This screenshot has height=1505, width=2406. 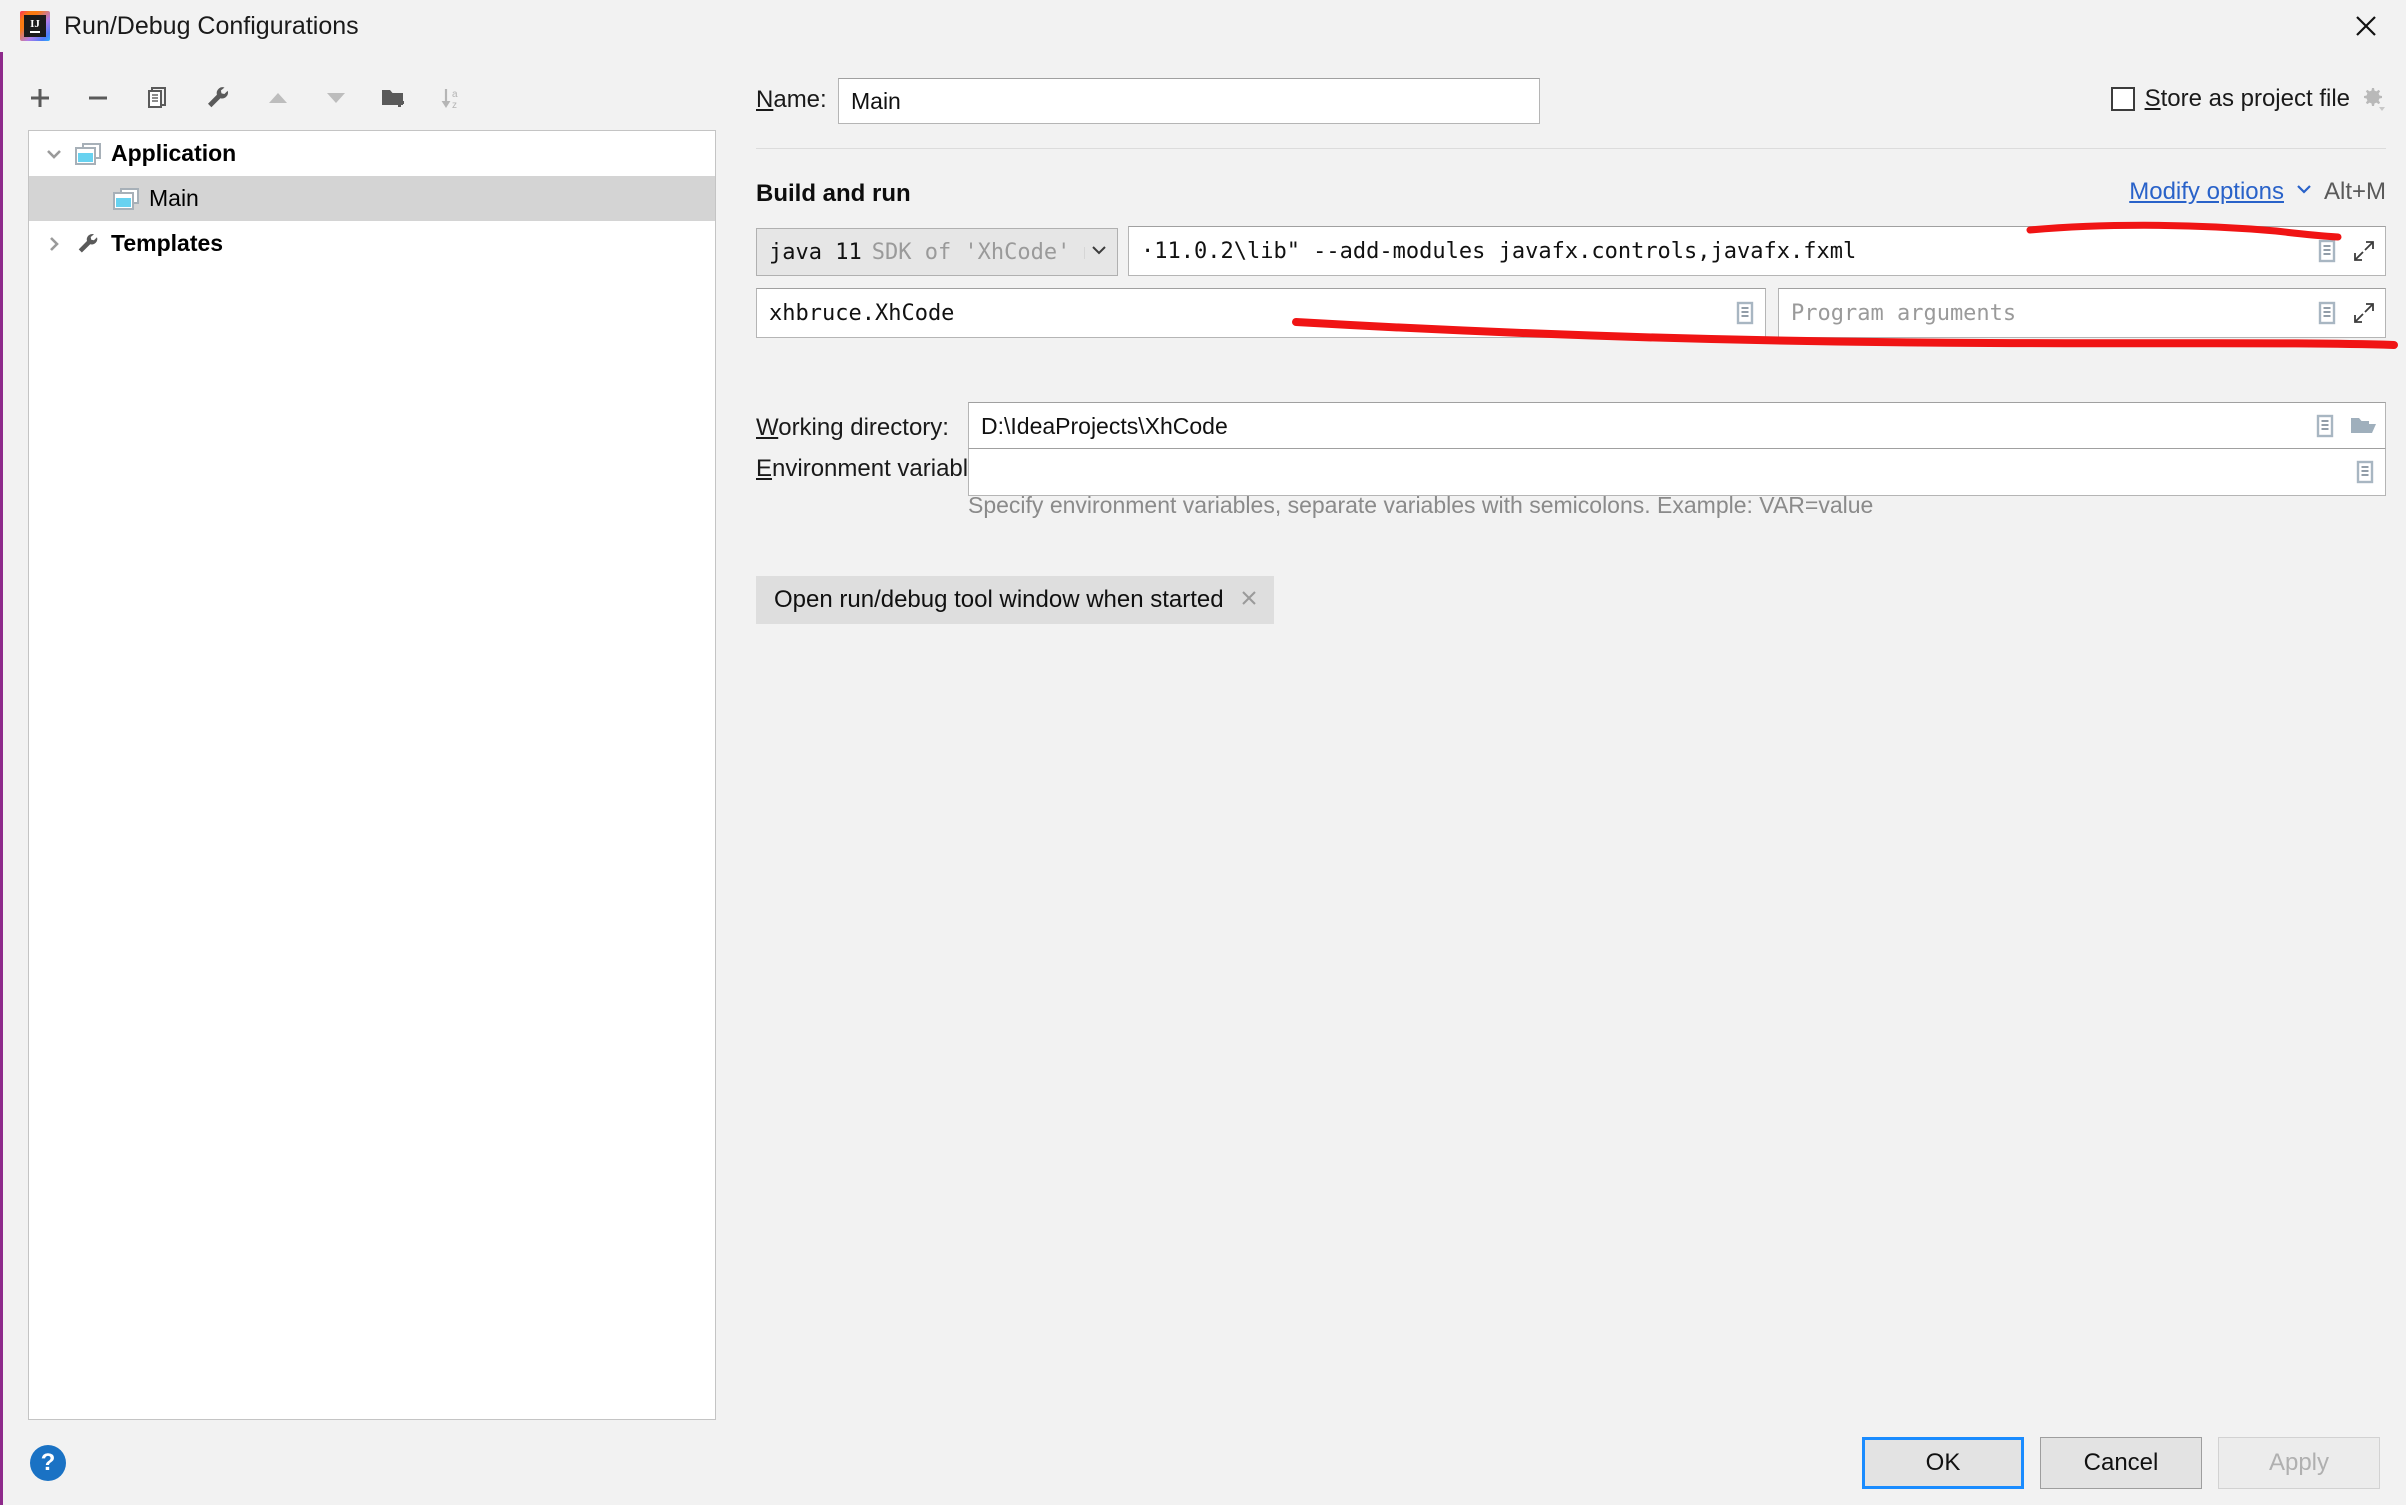 I want to click on open-tool-window-chip: Open run/debug tool window when started, so click(x=1015, y=600).